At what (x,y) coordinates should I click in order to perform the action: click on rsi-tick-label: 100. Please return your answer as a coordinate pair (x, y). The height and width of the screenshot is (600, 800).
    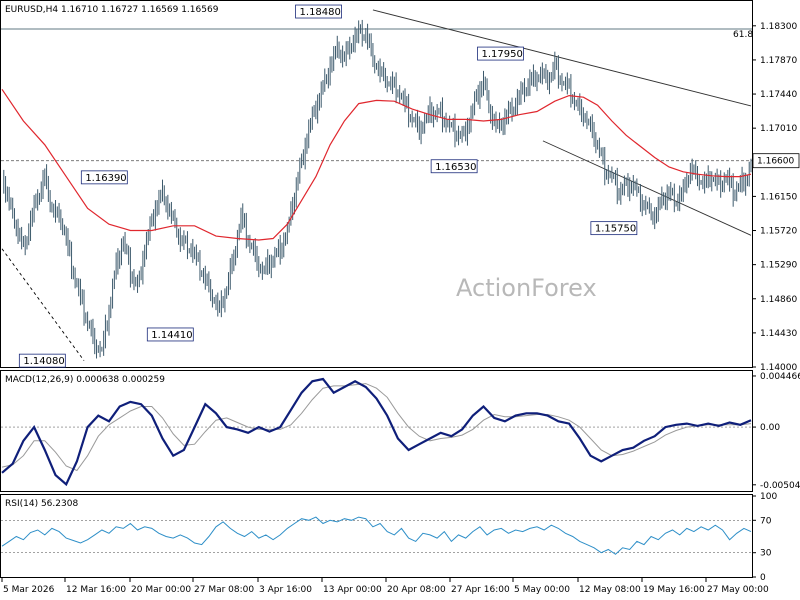
    Looking at the image, I should click on (768, 497).